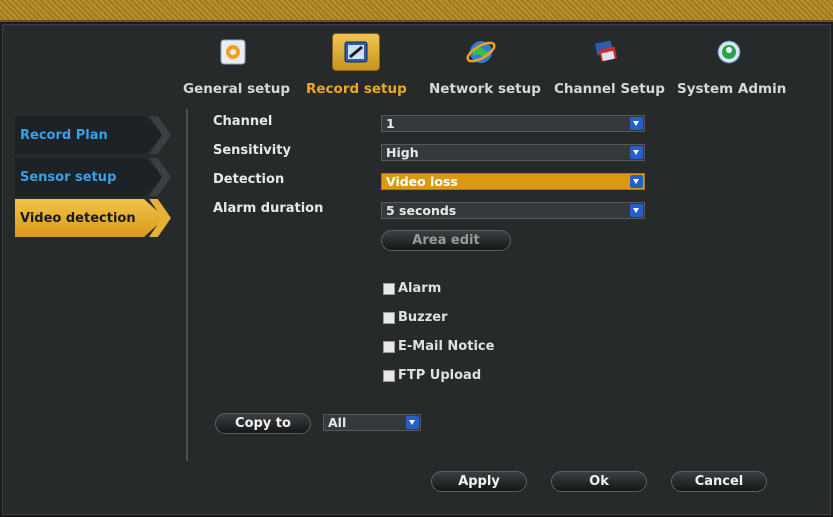 The image size is (833, 517). What do you see at coordinates (64, 135) in the screenshot?
I see `sidebar-item-label: Record Plan` at bounding box center [64, 135].